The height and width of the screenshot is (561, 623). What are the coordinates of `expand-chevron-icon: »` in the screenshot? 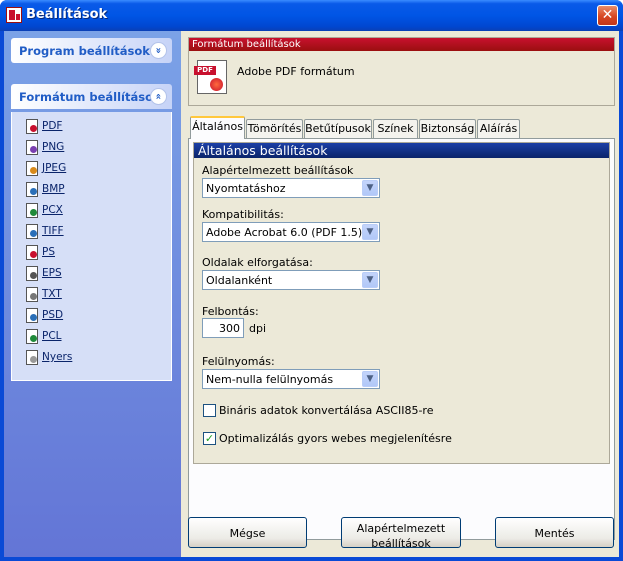 It's located at (158, 50).